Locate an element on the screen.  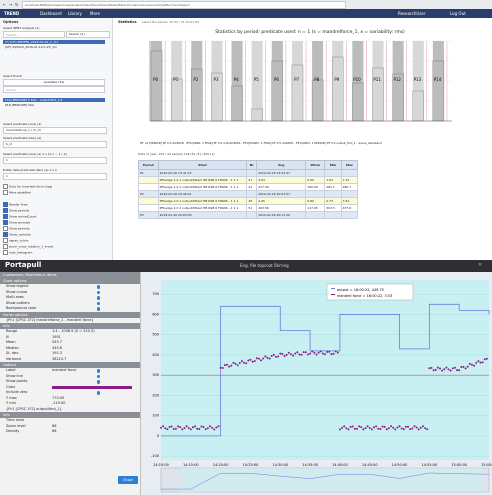
entity-data-input: 1 is located at coordinates (55, 176).